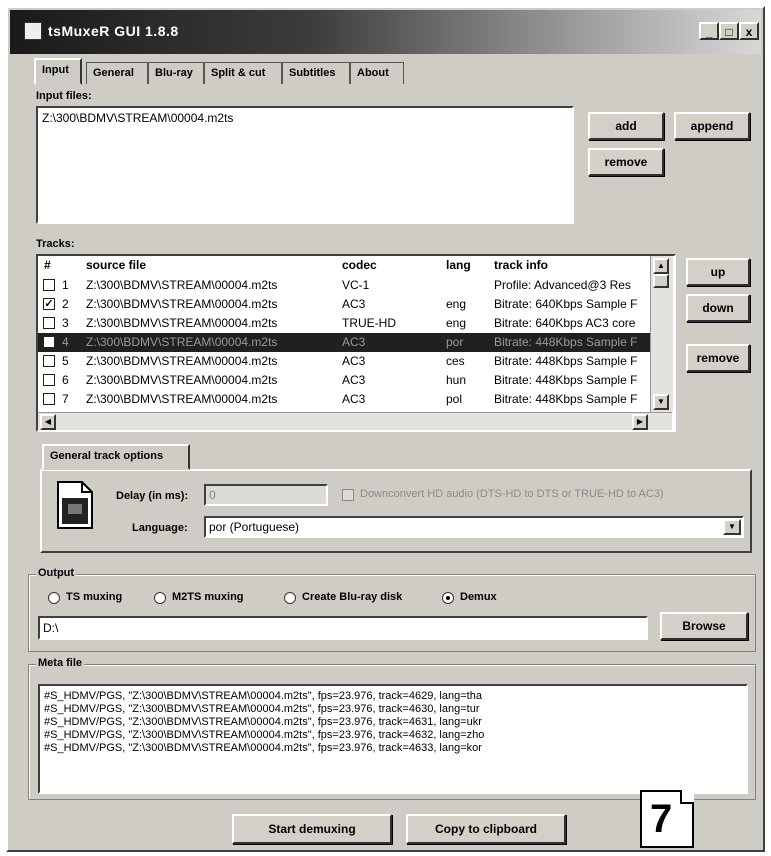 The height and width of the screenshot is (856, 771). I want to click on output-path-input: D:\, so click(343, 628).